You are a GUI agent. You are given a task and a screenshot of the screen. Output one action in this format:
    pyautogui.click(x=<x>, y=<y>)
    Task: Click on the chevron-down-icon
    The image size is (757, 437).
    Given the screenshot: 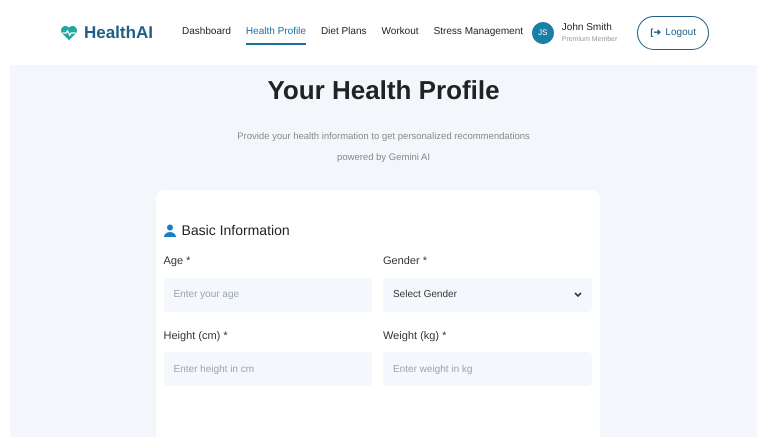 What is the action you would take?
    pyautogui.click(x=578, y=295)
    